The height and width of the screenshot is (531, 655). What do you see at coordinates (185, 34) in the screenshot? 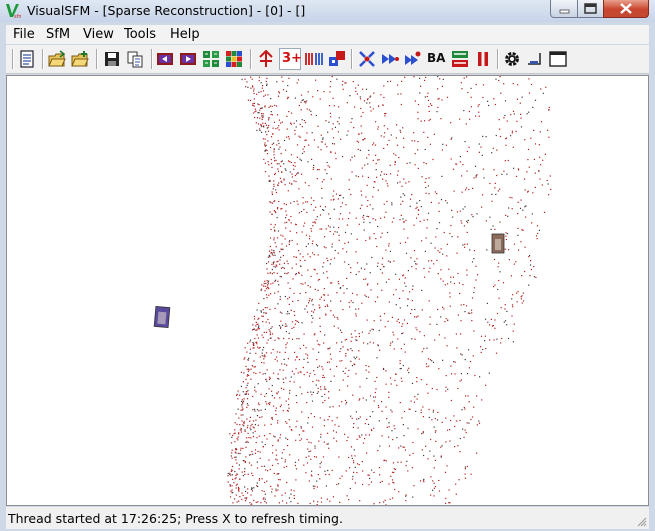
I see `menu-help: Help` at bounding box center [185, 34].